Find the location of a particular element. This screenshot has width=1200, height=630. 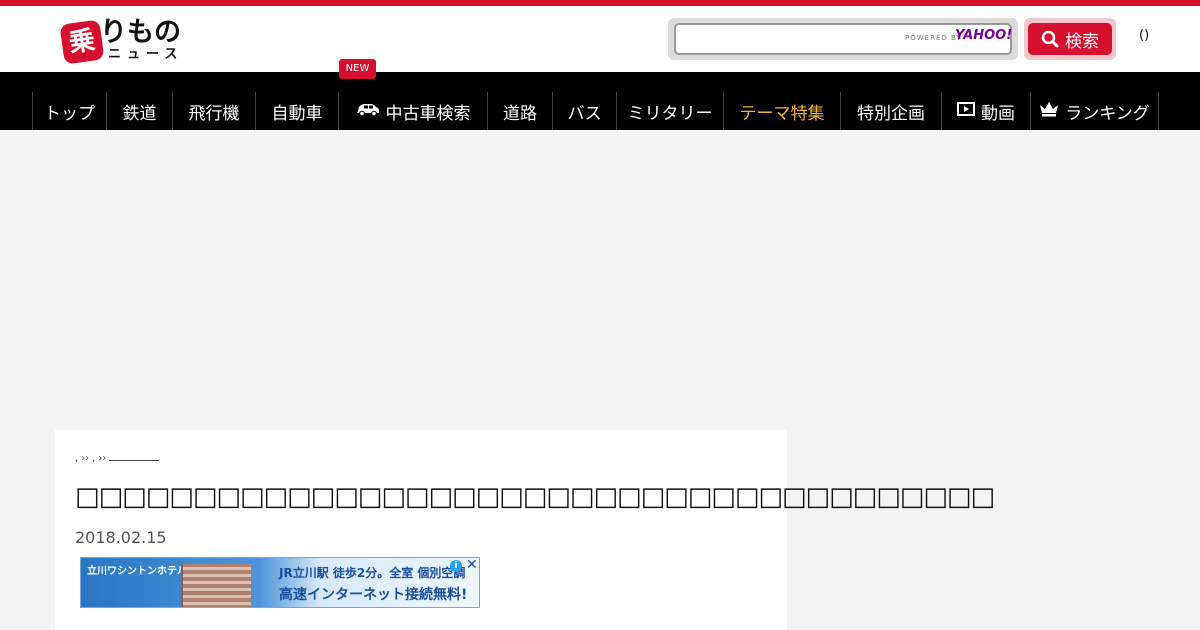

breadcrumb-current-link is located at coordinates (134, 457).